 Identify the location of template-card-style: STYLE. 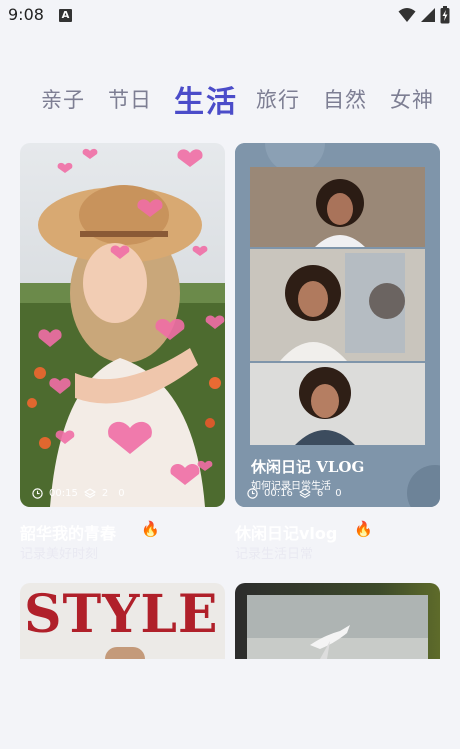
(122, 621).